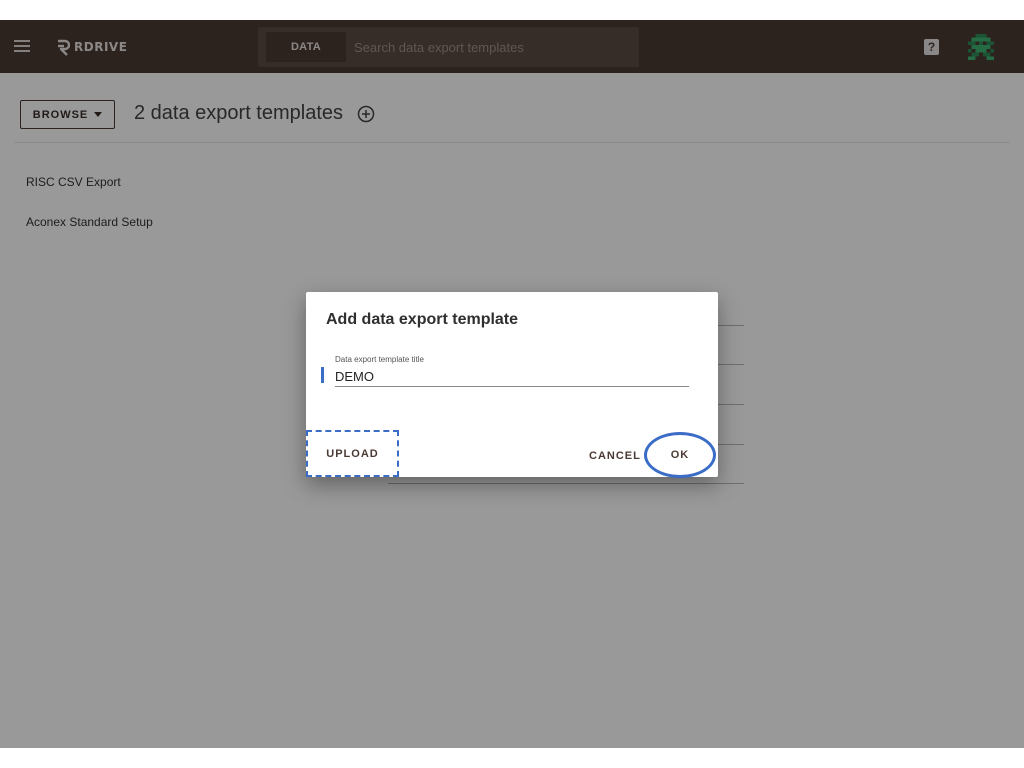 The width and height of the screenshot is (1024, 768). Describe the element at coordinates (422, 319) in the screenshot. I see `dialog-title: Add data export template` at that location.